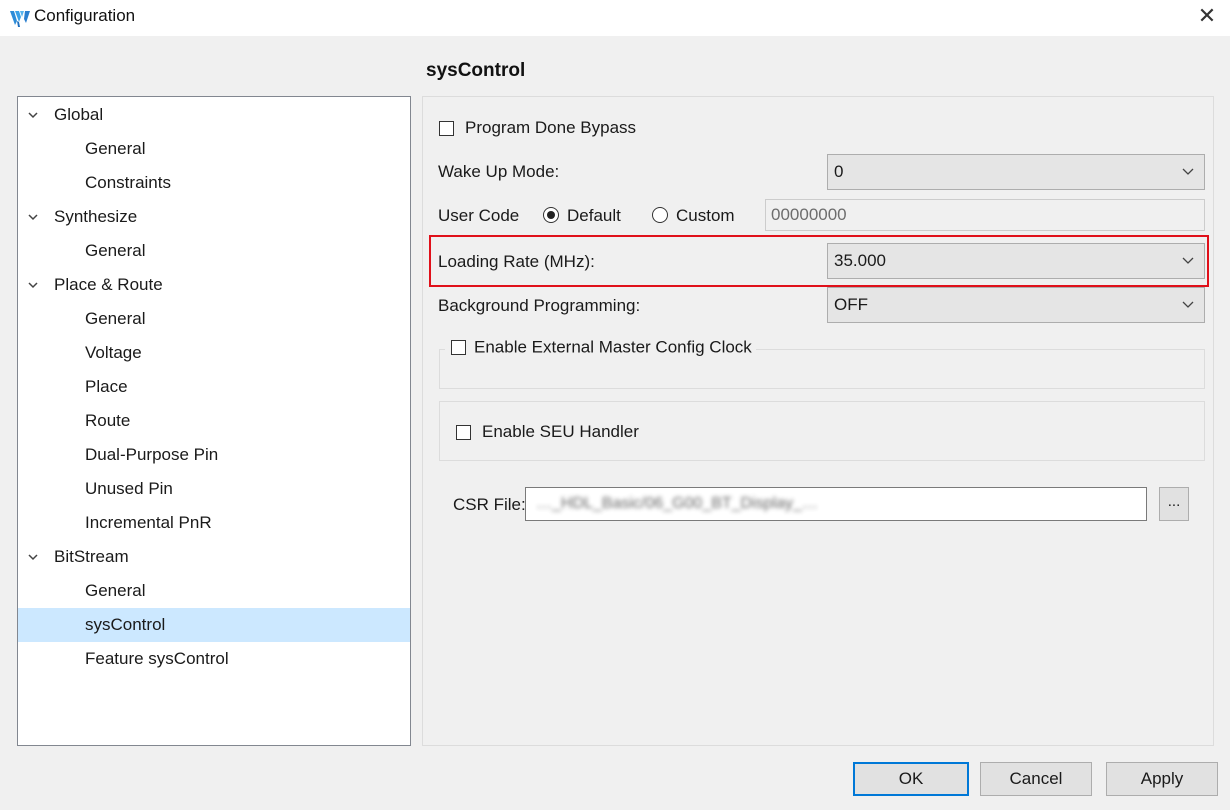 This screenshot has height=810, width=1230. I want to click on close-icon: ✕, so click(1207, 16).